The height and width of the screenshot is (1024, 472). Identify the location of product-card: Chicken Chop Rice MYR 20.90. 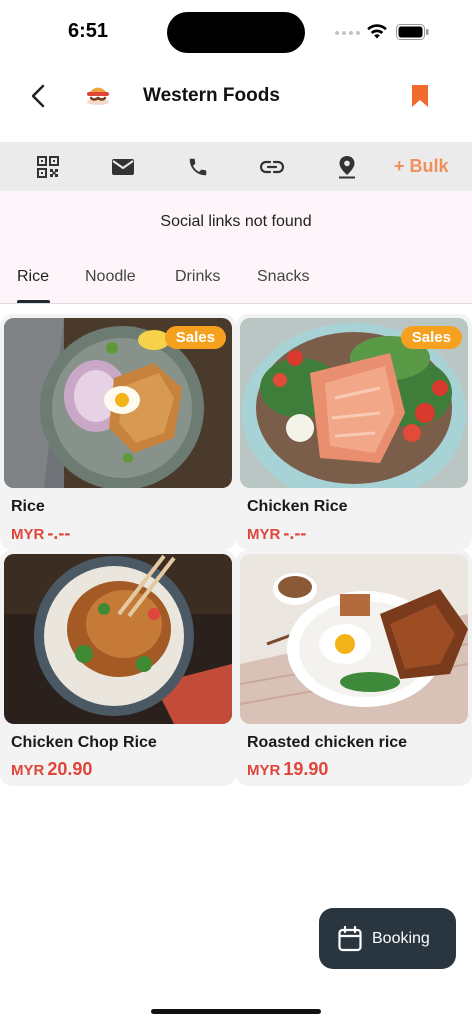
(118, 668).